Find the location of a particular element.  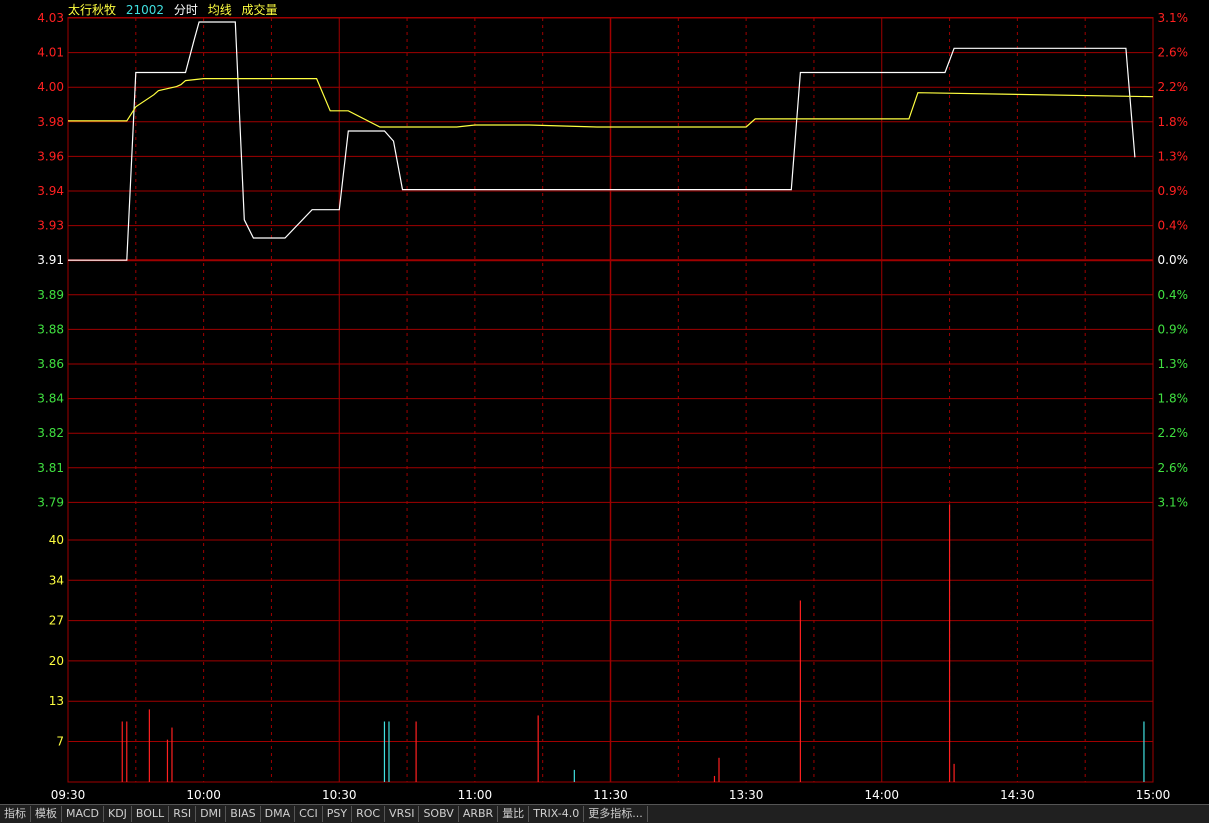

price-axis-label: 3.86 is located at coordinates (50, 364).